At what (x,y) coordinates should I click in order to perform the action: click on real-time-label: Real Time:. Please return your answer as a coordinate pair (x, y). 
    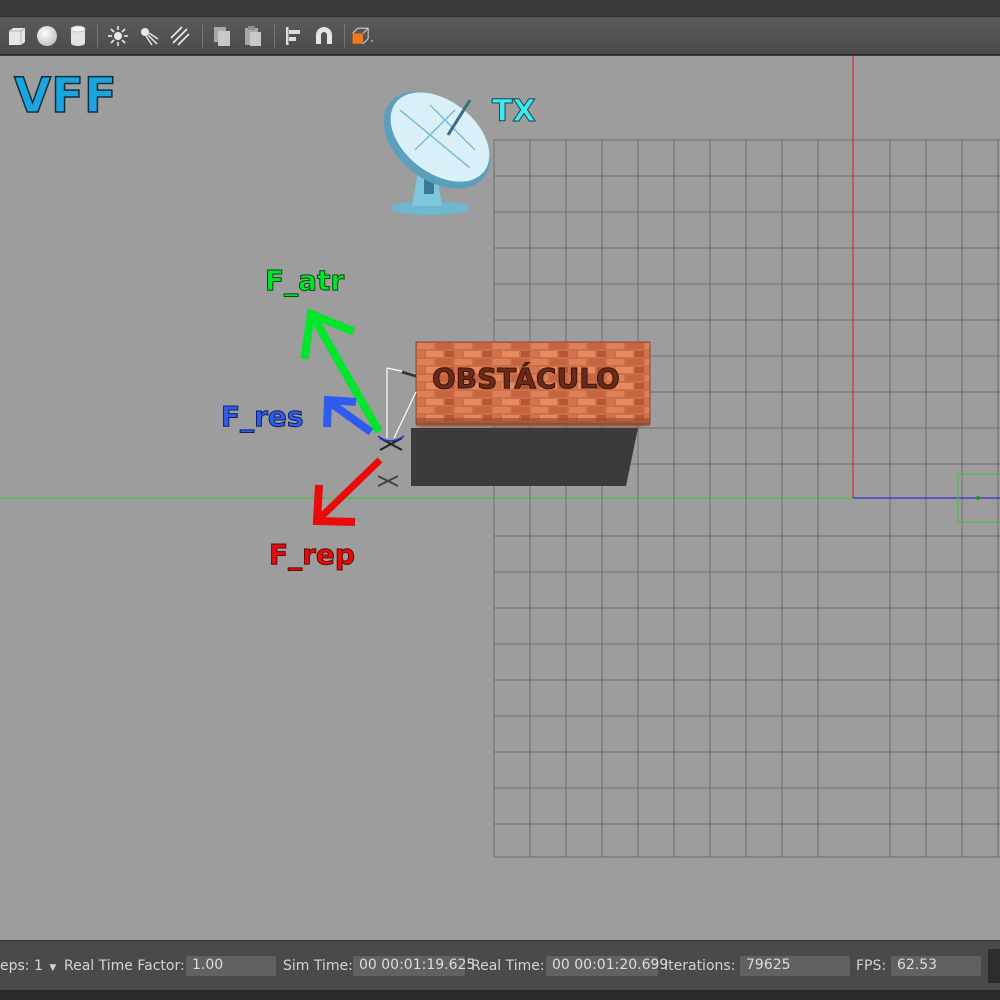
    Looking at the image, I should click on (508, 966).